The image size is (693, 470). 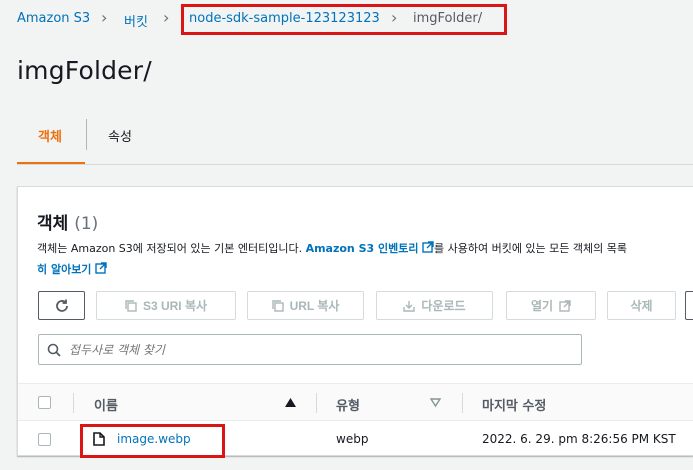 I want to click on tab-properties: 속성, so click(x=120, y=135).